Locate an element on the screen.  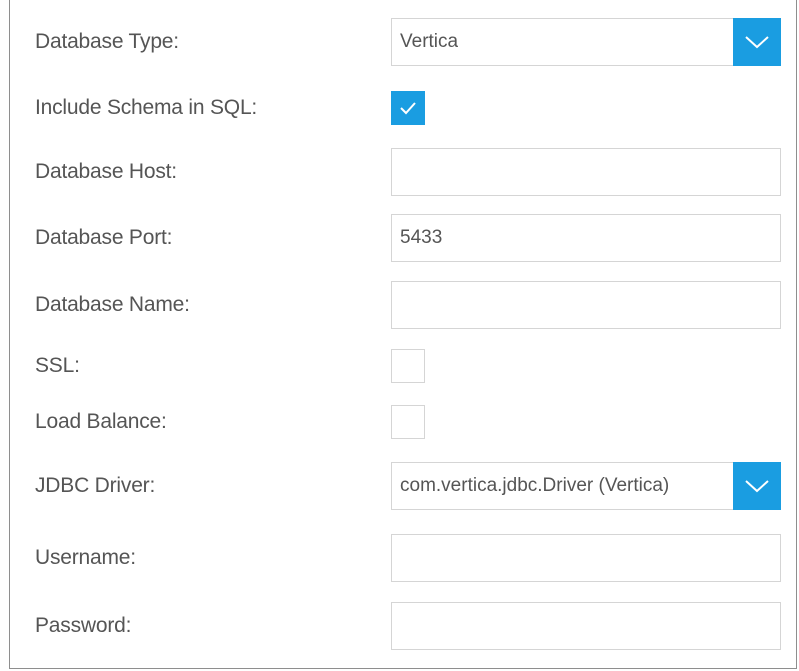
database-port-input: 5433 is located at coordinates (586, 238).